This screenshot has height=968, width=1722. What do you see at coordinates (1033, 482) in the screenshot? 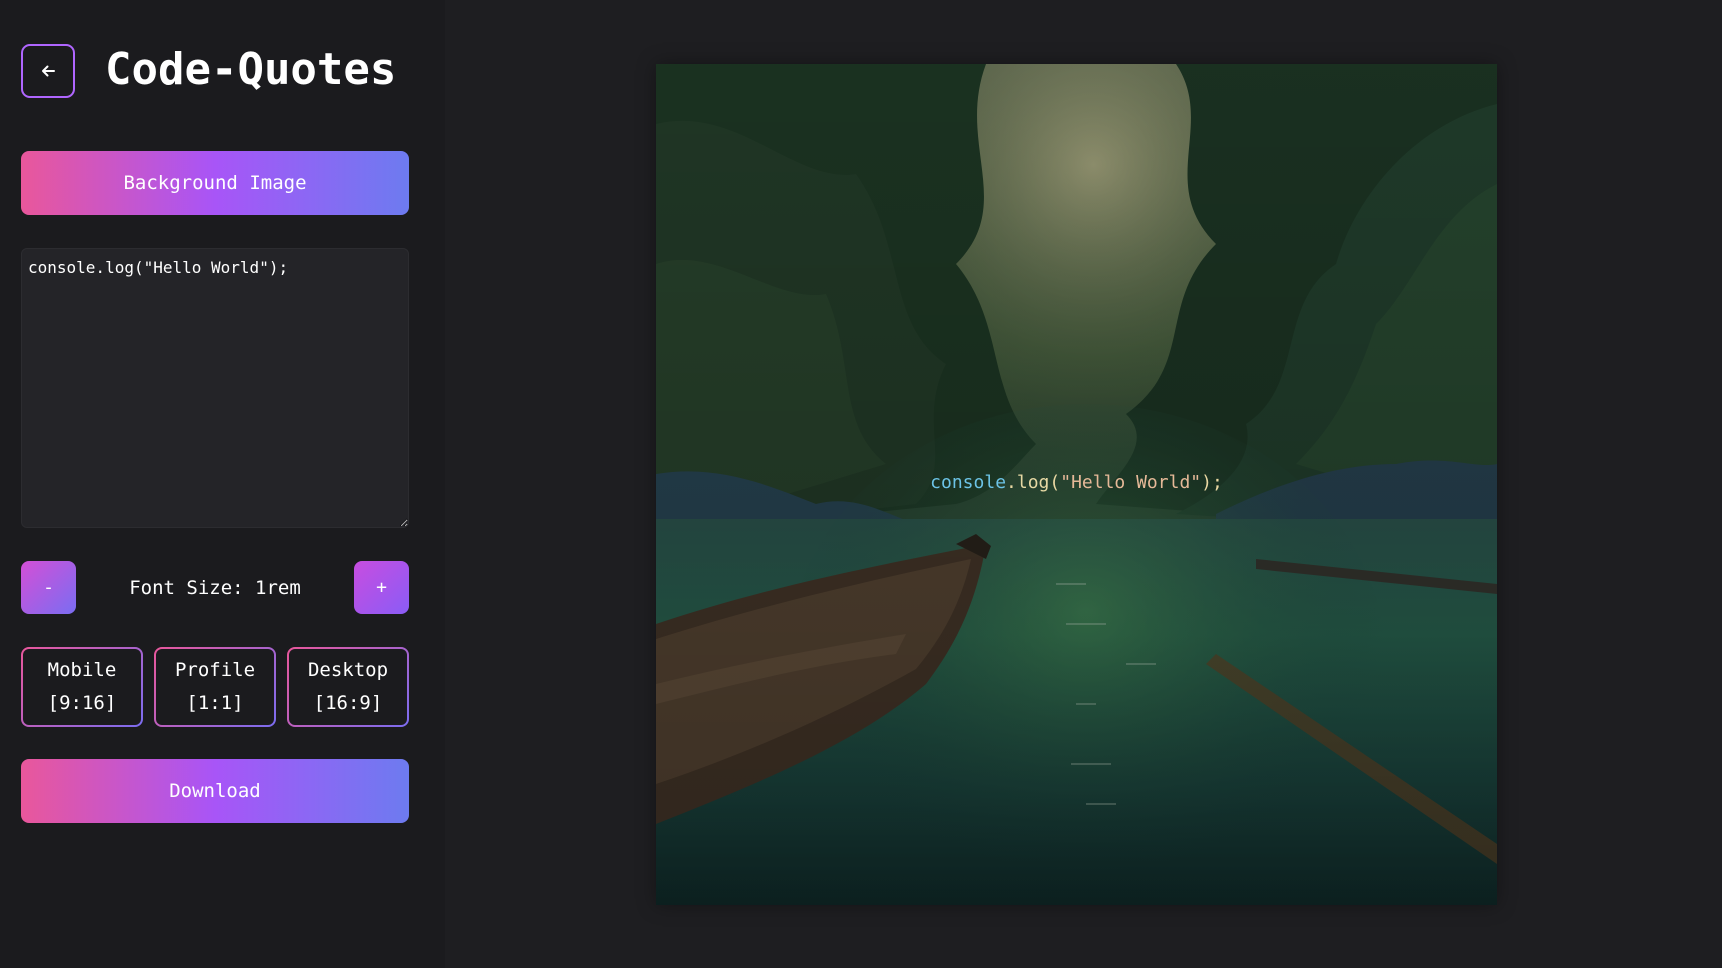
I see `code-token-method: log` at bounding box center [1033, 482].